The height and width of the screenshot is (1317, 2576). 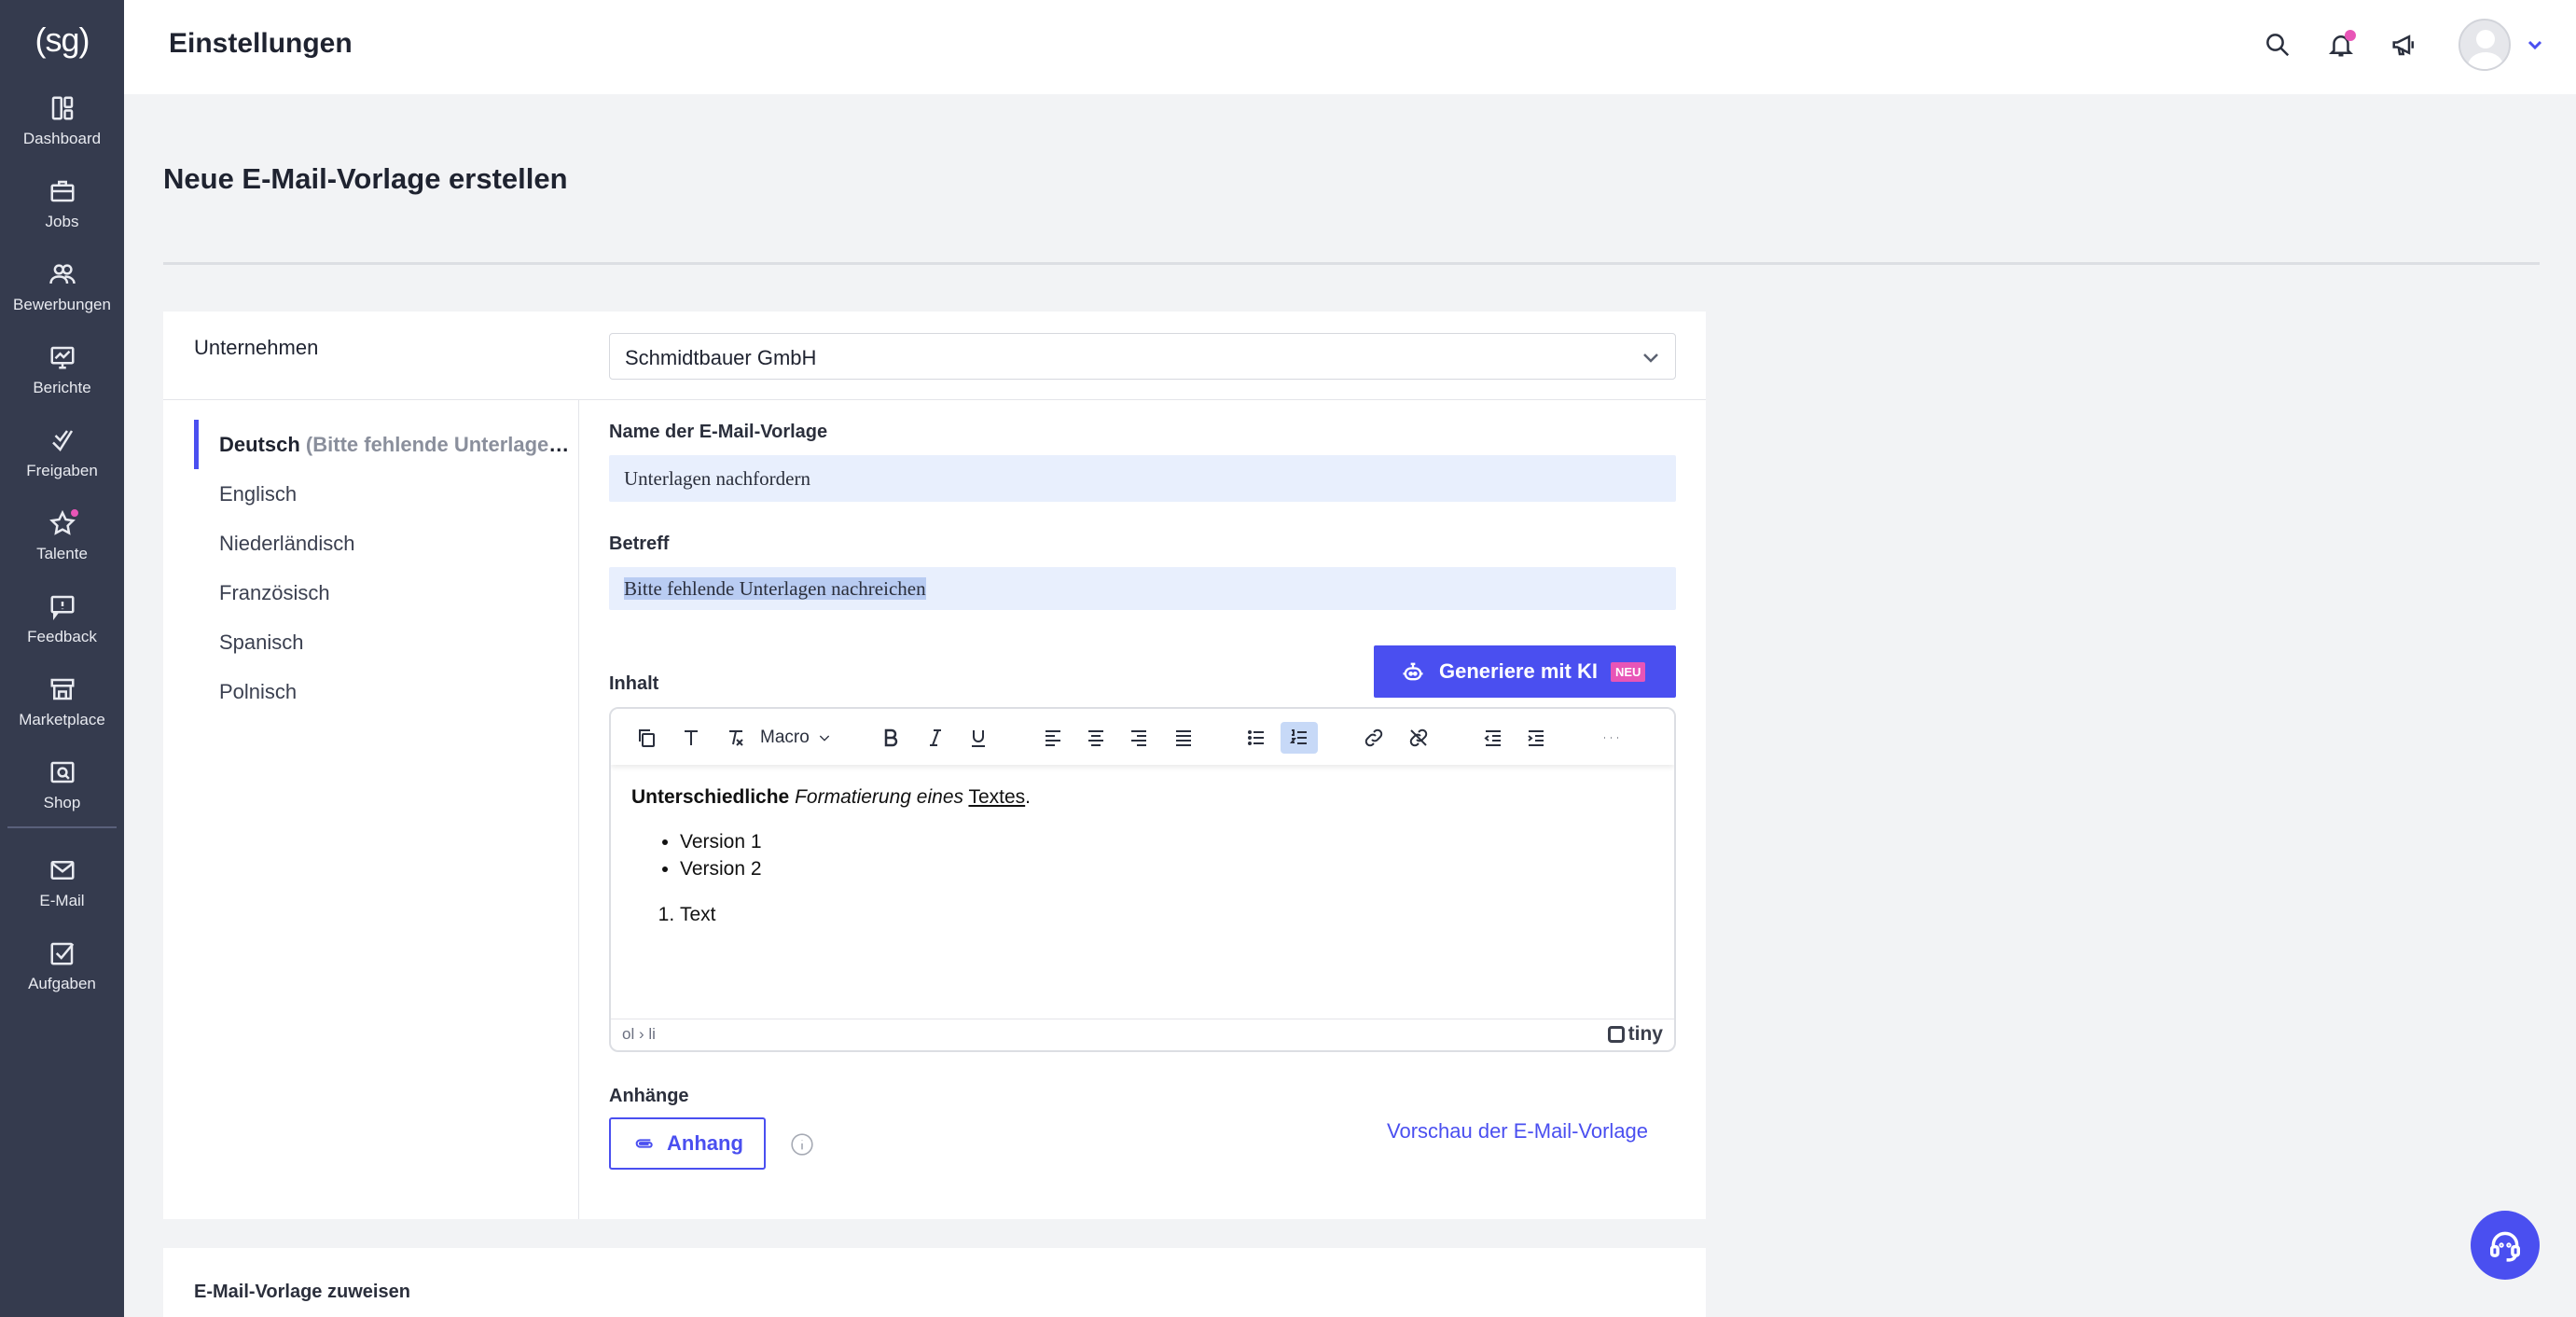 I want to click on sidebar-item-email: E-Mail, so click(x=62, y=893).